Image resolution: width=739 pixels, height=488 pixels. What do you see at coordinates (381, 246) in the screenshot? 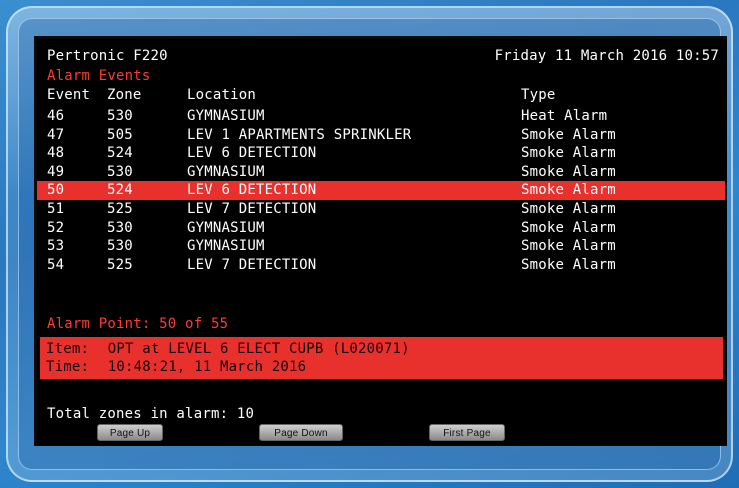
I see `event-row: 53 530 GYMNASIUM Smoke Alarm` at bounding box center [381, 246].